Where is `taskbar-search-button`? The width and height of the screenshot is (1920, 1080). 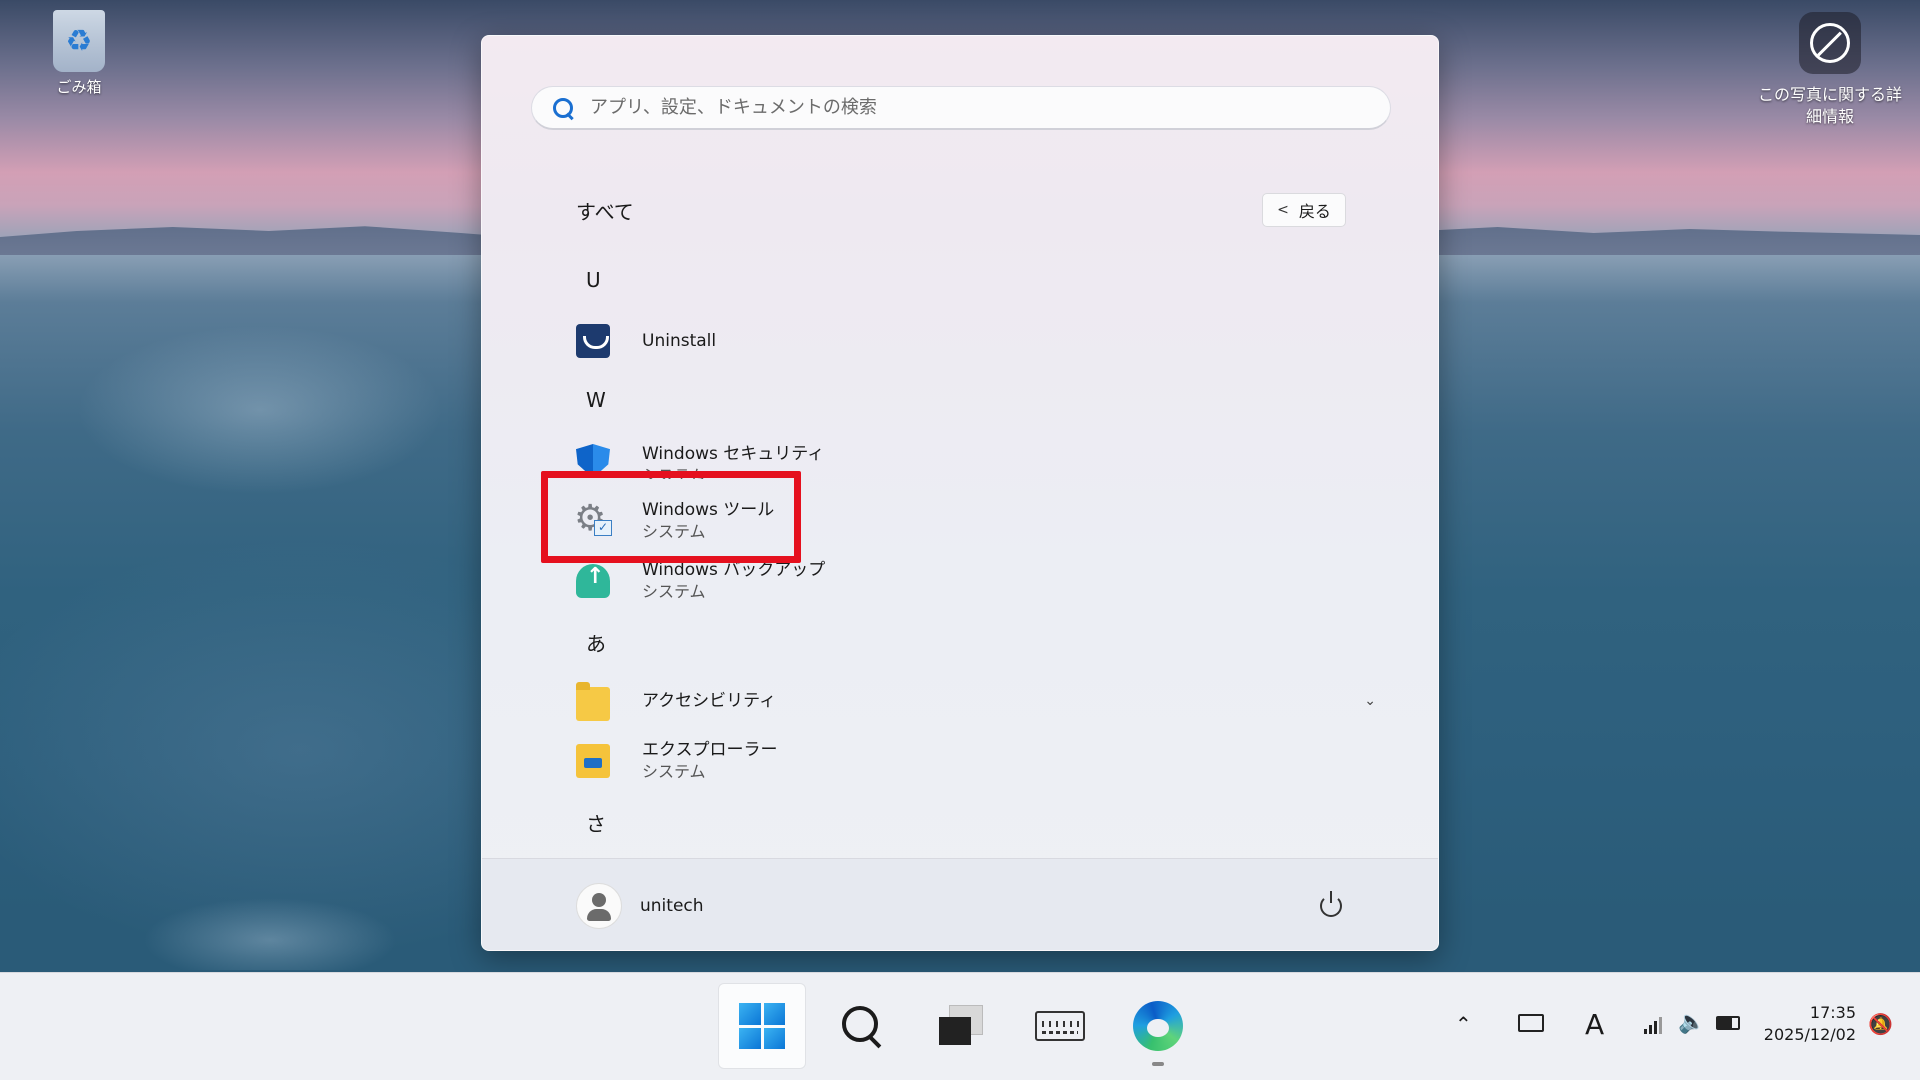
taskbar-search-button is located at coordinates (862, 1026).